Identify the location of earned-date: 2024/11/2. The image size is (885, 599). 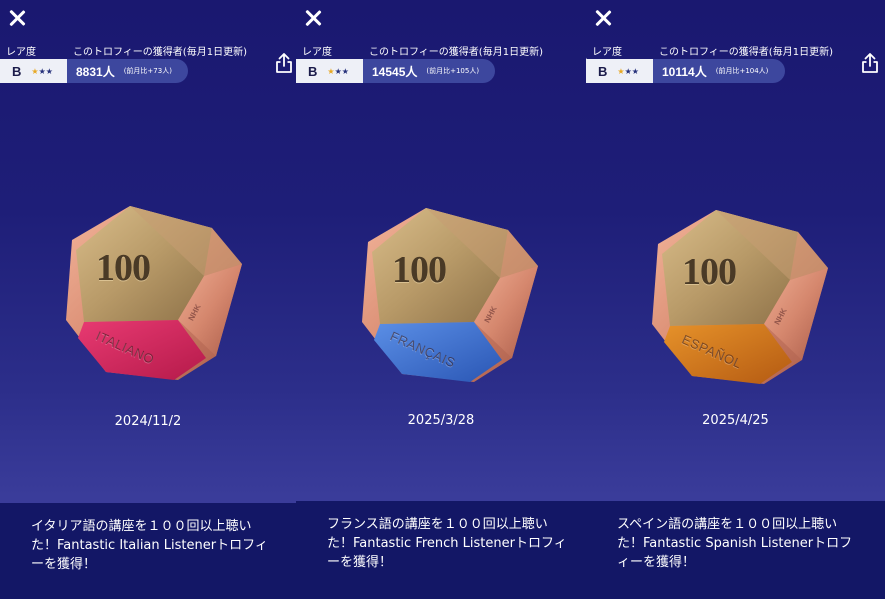
(148, 421).